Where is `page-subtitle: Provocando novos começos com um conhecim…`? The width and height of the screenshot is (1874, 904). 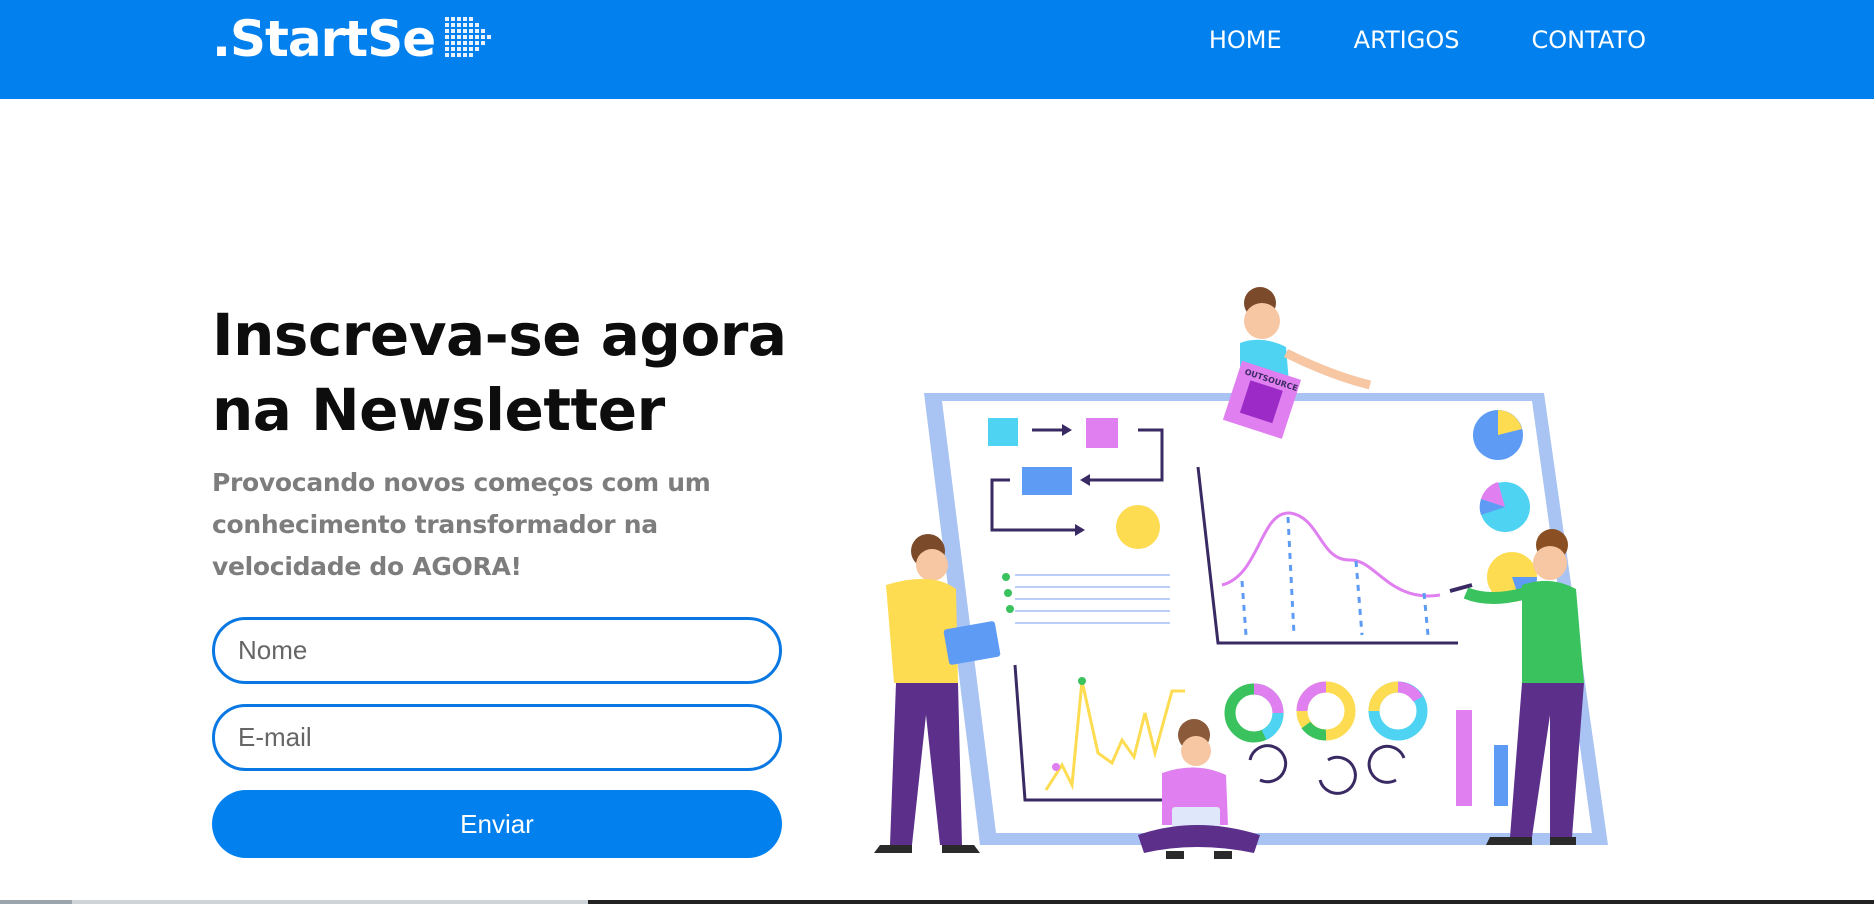
page-subtitle: Provocando novos começos com um conhecim… is located at coordinates (492, 525).